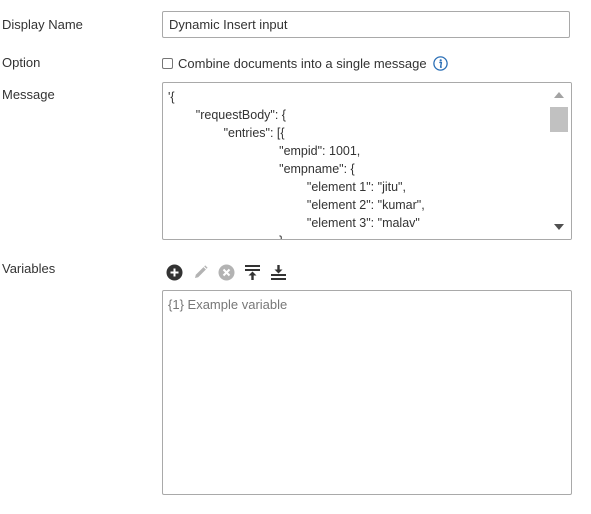 The image size is (591, 514). I want to click on scroll-down-arrow-icon, so click(559, 227).